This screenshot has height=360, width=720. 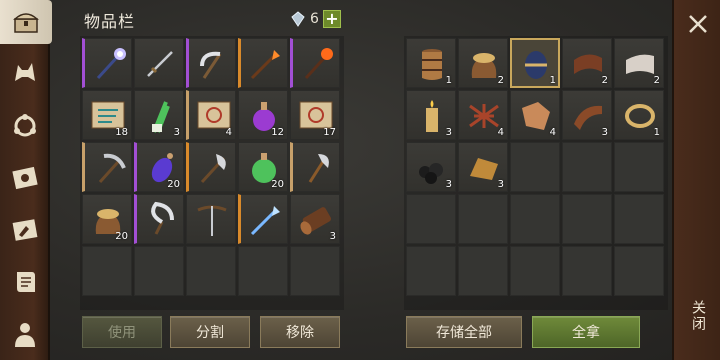 I want to click on sidebar-tab-map, so click(x=25, y=178).